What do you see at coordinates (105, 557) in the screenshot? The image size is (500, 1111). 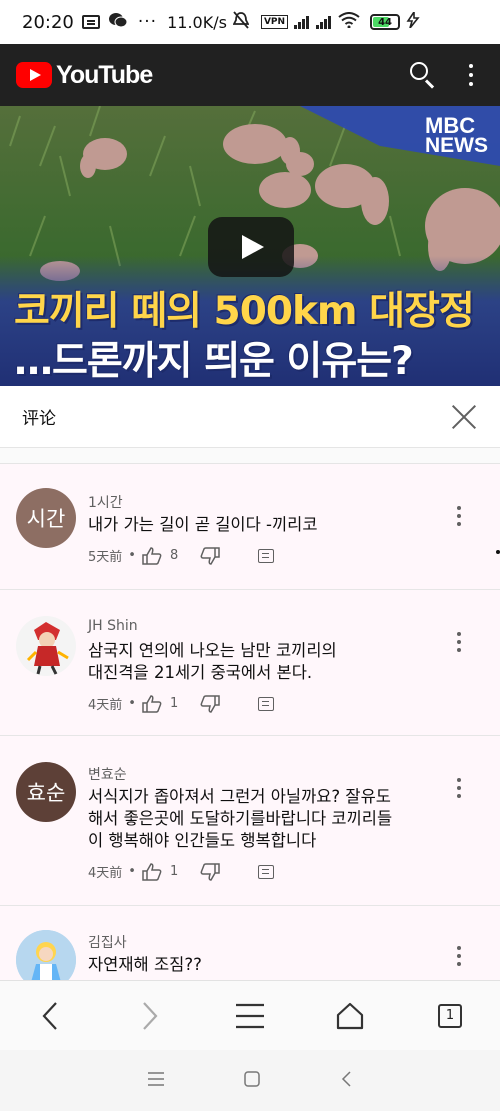 I see `comment-age: 5天前` at bounding box center [105, 557].